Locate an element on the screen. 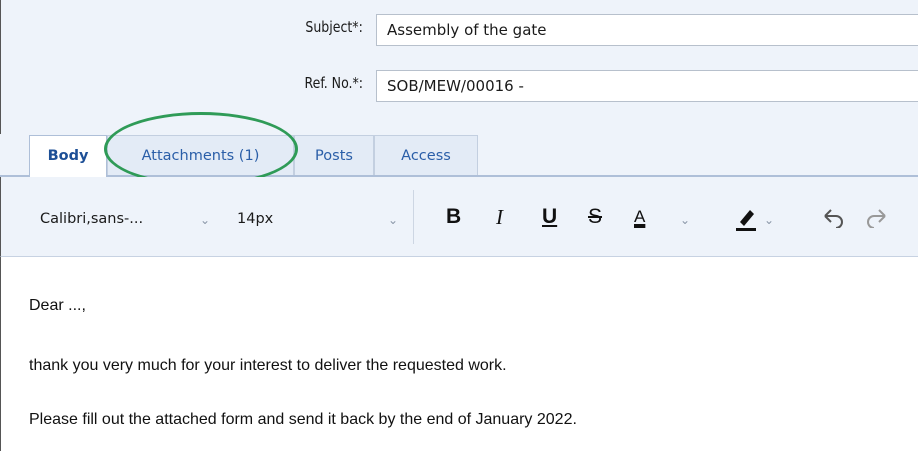 This screenshot has width=918, height=451. highlight-color-icon is located at coordinates (746, 218).